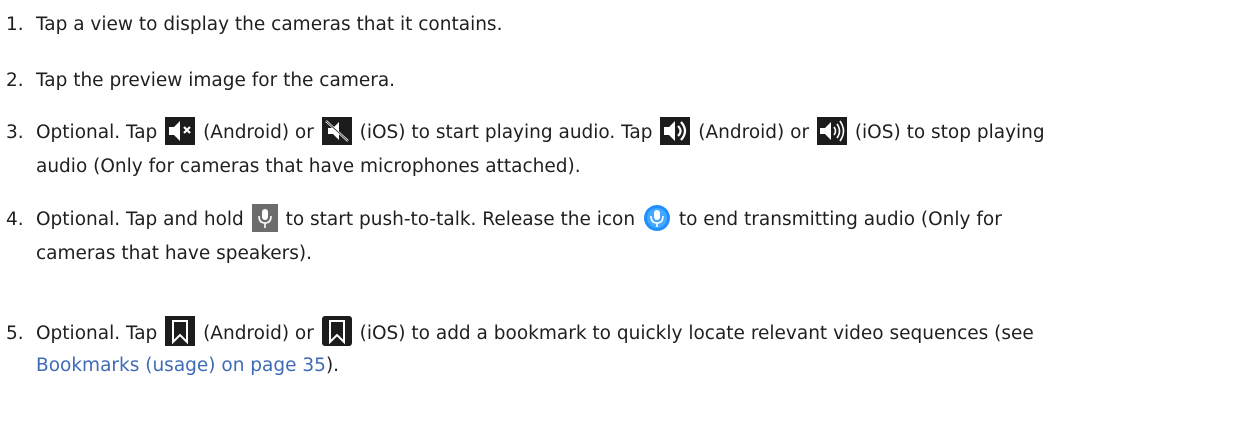 This screenshot has width=1246, height=421. Describe the element at coordinates (140, 219) in the screenshot. I see `step-text: Optional. Tap and hold` at that location.